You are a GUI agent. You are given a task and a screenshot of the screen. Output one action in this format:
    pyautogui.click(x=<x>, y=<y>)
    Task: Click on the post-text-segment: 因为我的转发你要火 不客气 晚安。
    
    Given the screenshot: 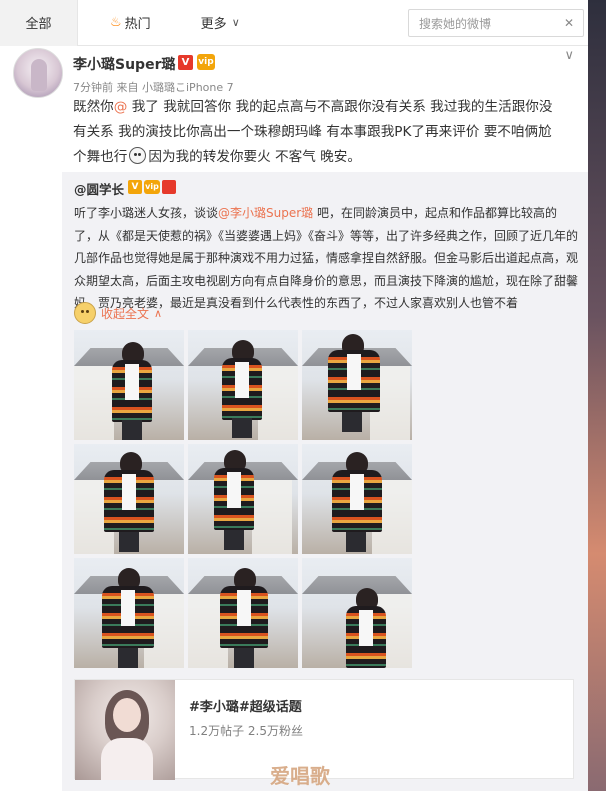 What is the action you would take?
    pyautogui.click(x=254, y=157)
    